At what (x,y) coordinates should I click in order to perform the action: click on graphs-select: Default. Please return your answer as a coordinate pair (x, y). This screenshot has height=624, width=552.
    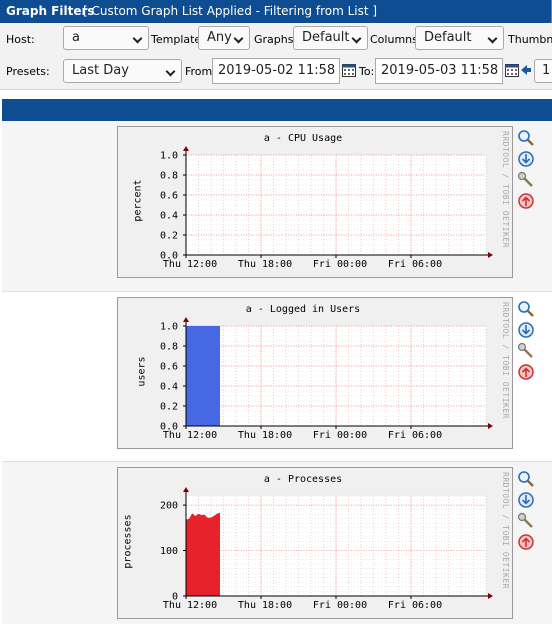
    Looking at the image, I should click on (330, 38).